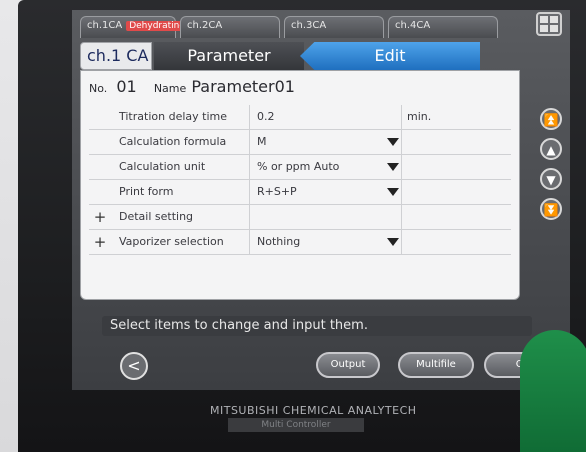 Image resolution: width=586 pixels, height=452 pixels. I want to click on tab-ch3-label: ch.3CA, so click(309, 25).